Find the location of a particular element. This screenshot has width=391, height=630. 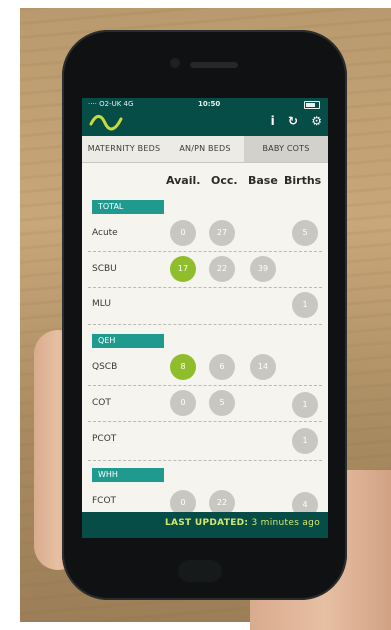

home-button is located at coordinates (200, 571).